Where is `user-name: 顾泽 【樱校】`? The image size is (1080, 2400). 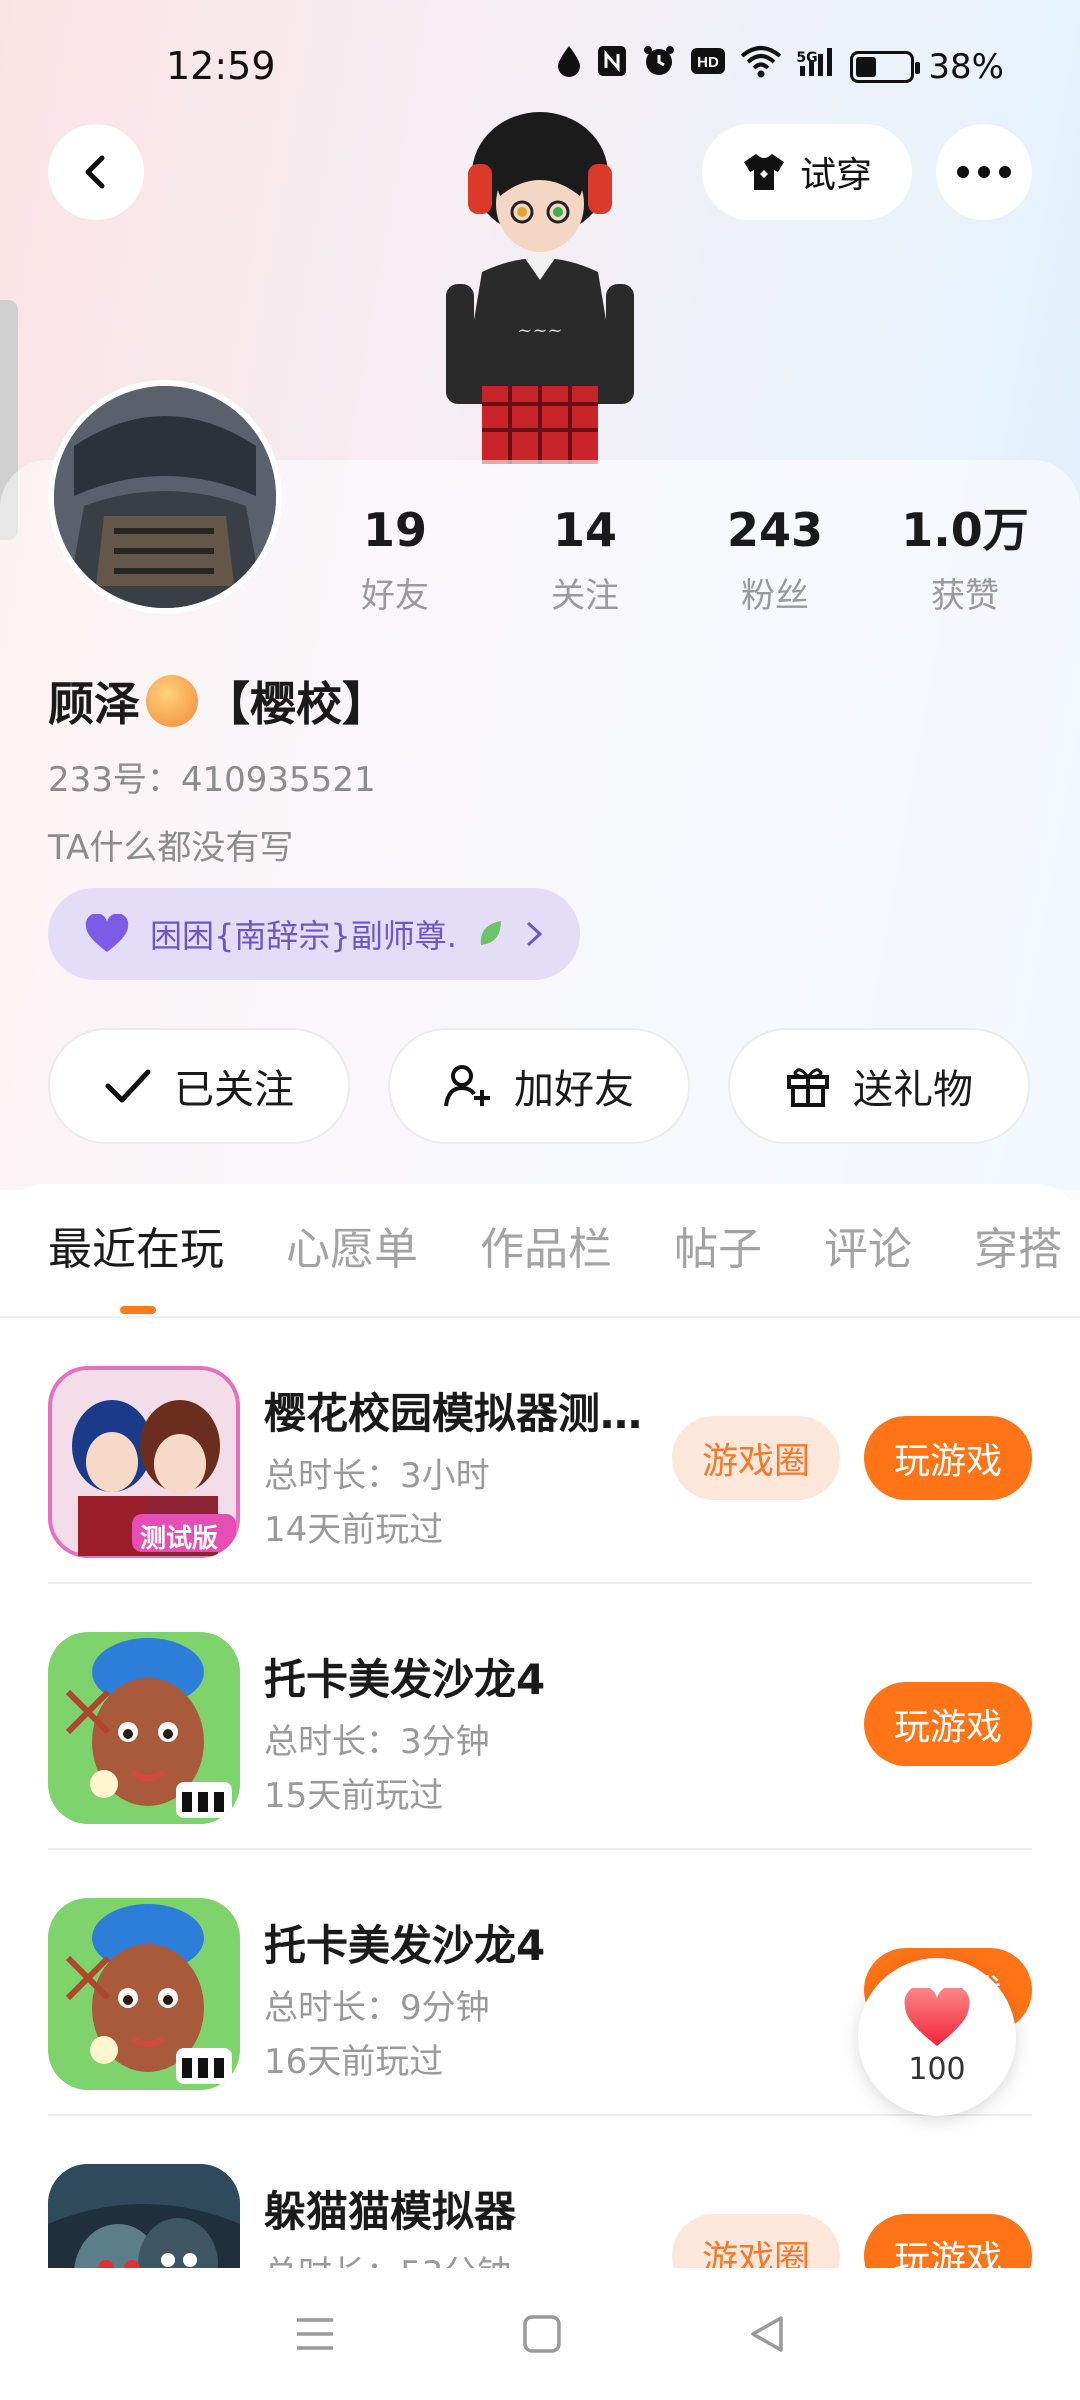 user-name: 顾泽 【樱校】 is located at coordinates (218, 701).